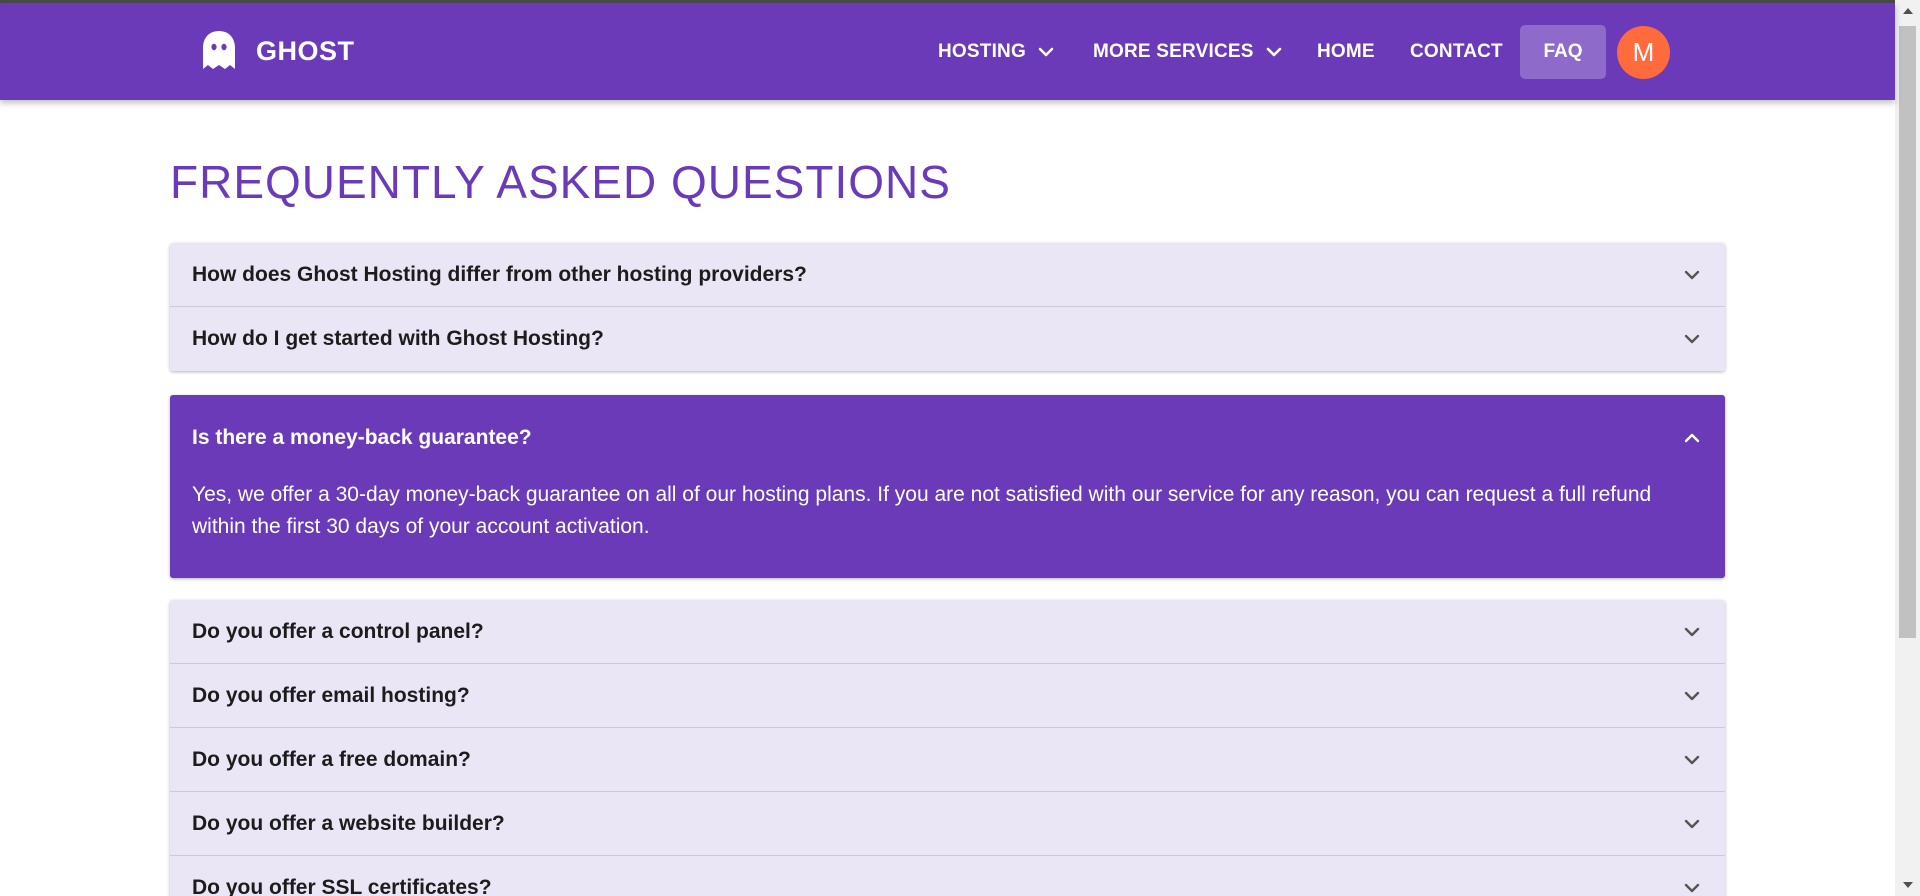 The image size is (1920, 896). I want to click on faq-question: Do you offer SSL certificates?, so click(342, 886).